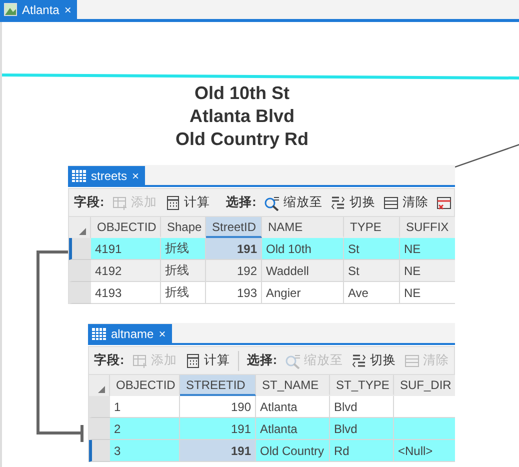 Image resolution: width=519 pixels, height=467 pixels. I want to click on table-cell: 4192, so click(126, 271).